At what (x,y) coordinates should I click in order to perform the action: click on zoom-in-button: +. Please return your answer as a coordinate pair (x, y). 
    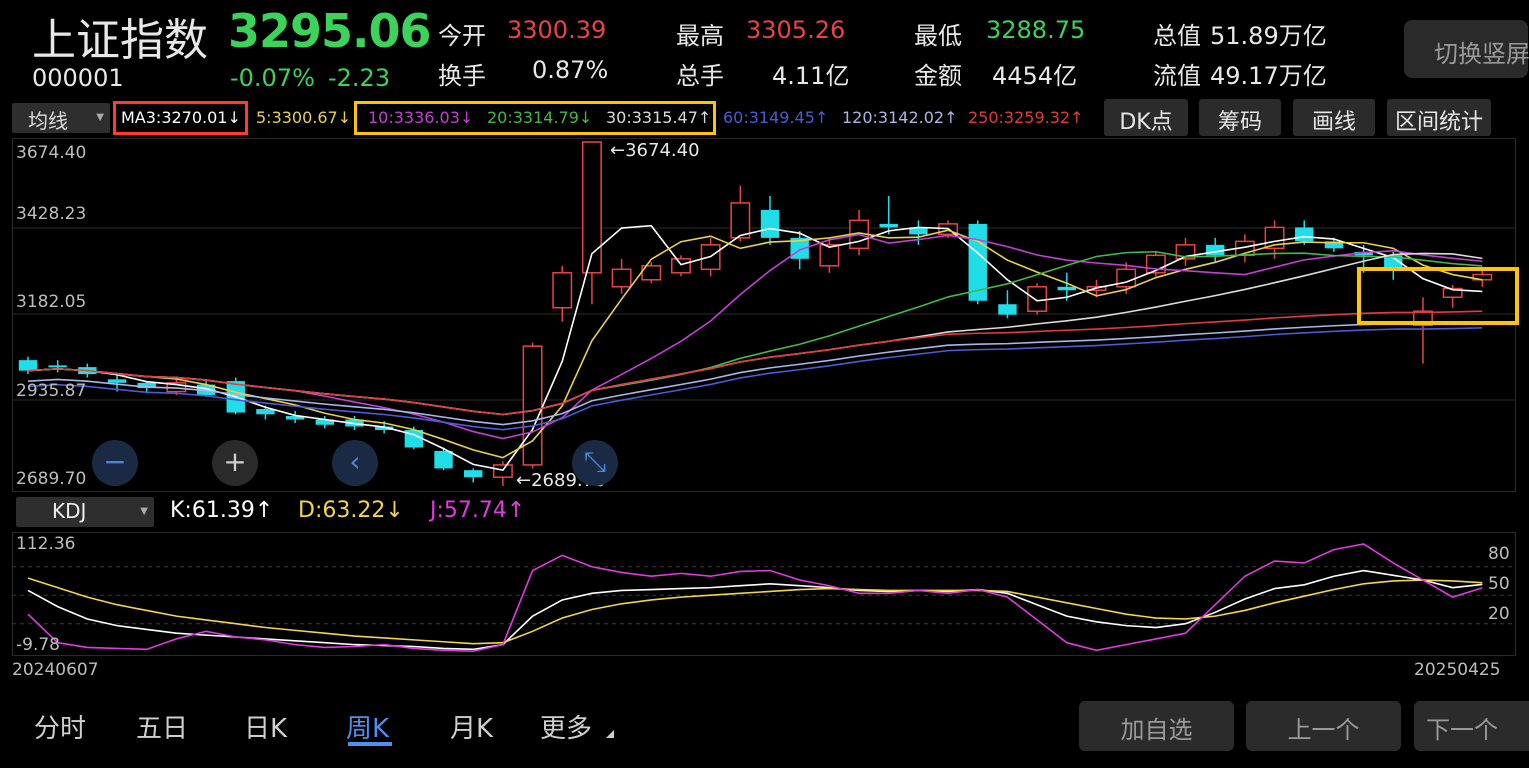
    Looking at the image, I should click on (235, 463).